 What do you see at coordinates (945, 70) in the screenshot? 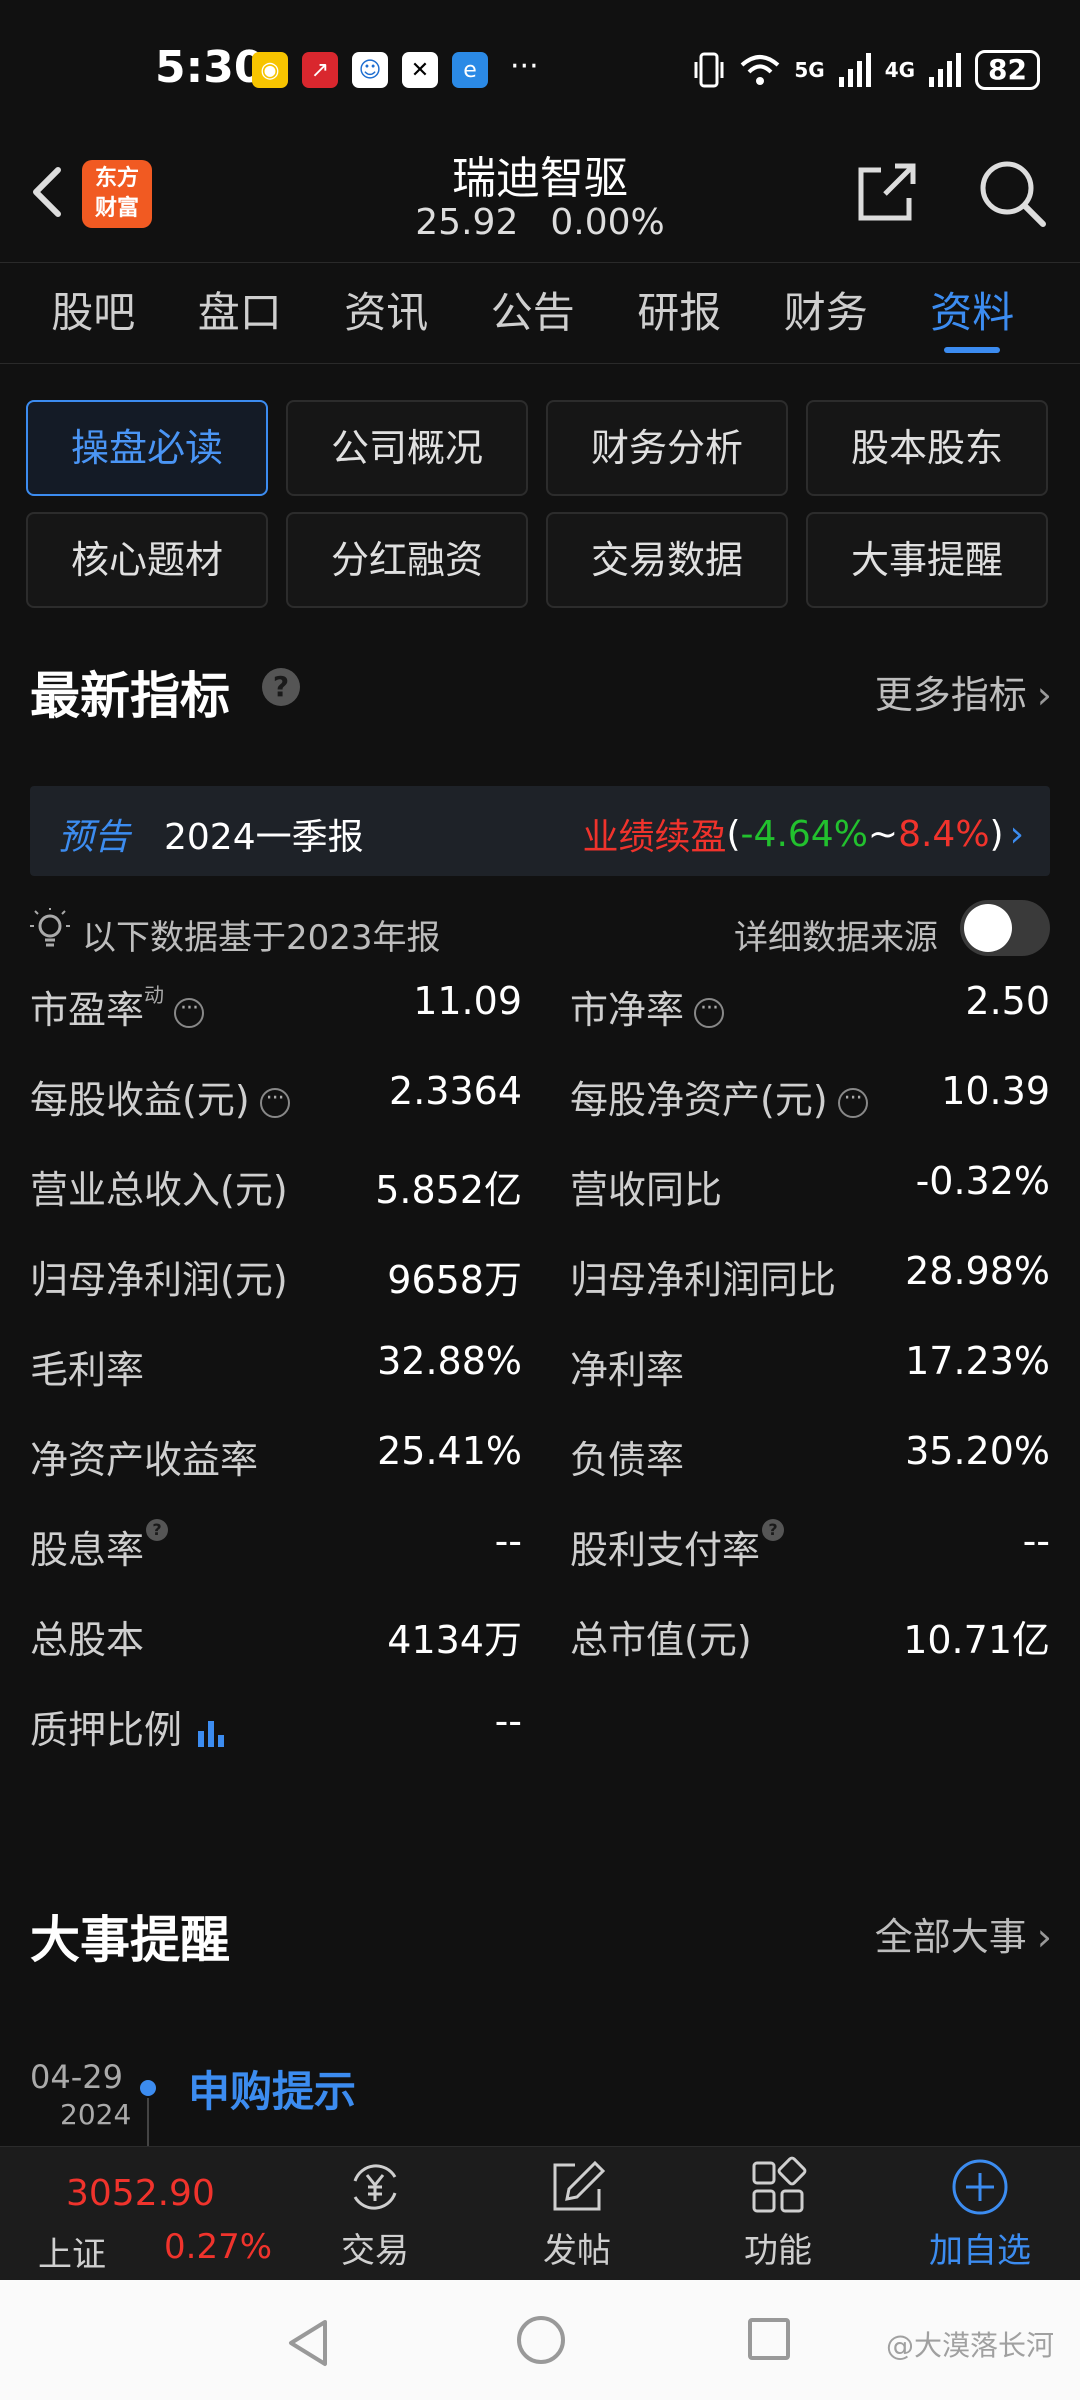
I see `signal-4g-icon` at bounding box center [945, 70].